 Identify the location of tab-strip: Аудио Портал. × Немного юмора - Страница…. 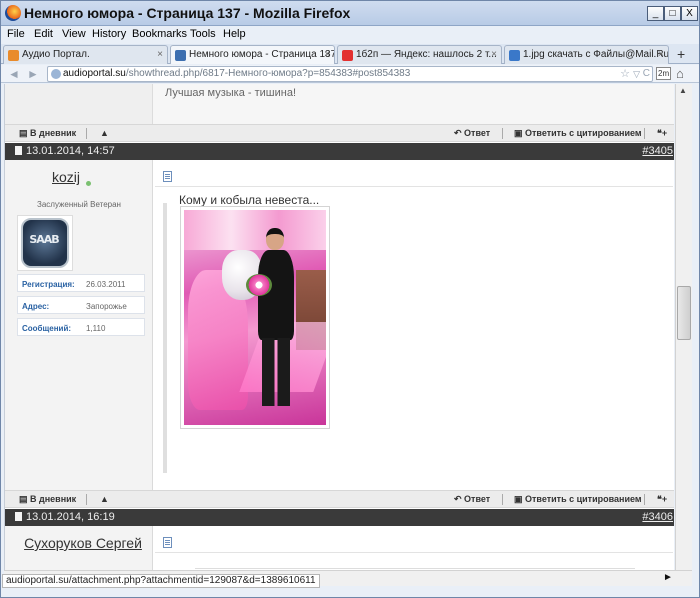
(350, 54).